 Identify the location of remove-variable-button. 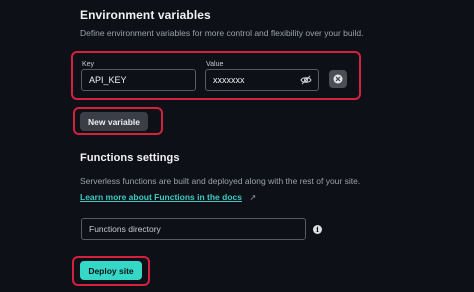
(338, 79).